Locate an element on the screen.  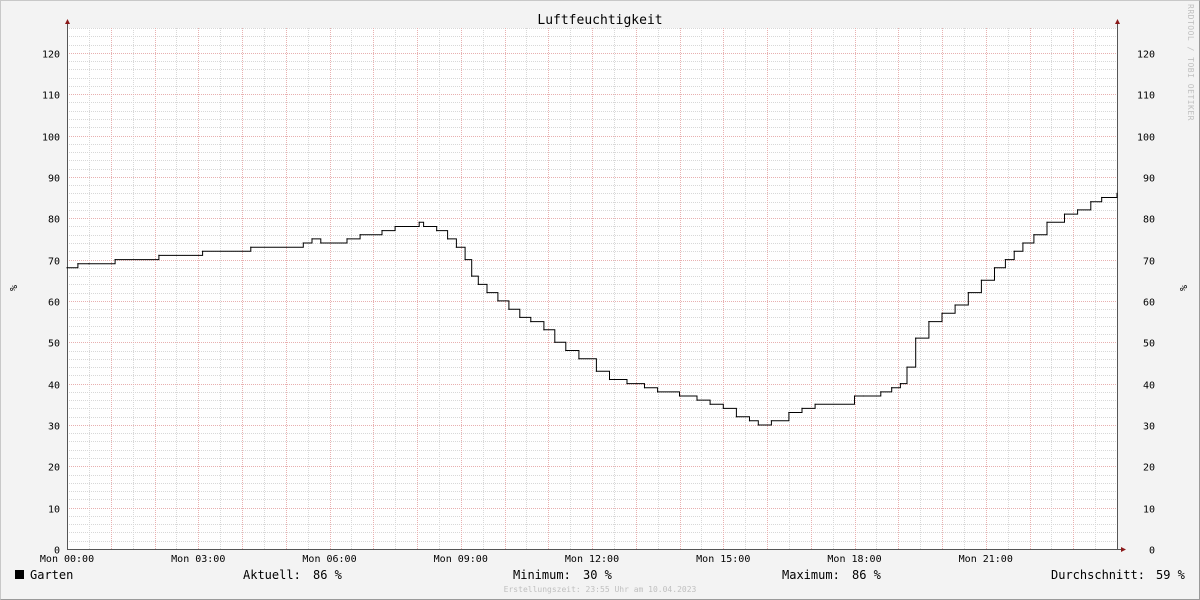
y-tick-label-right: 0 is located at coordinates (1152, 551).